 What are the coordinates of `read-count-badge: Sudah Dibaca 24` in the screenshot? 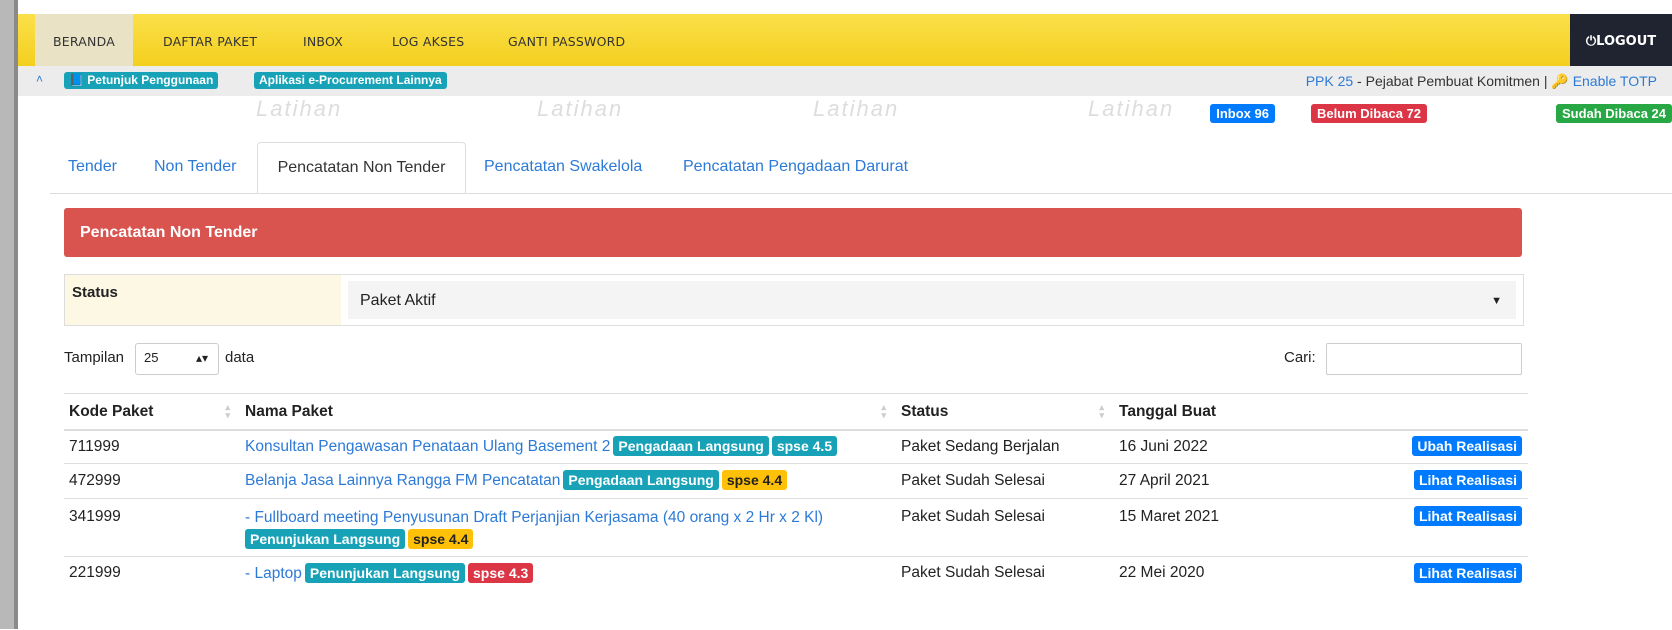 It's located at (1613, 113).